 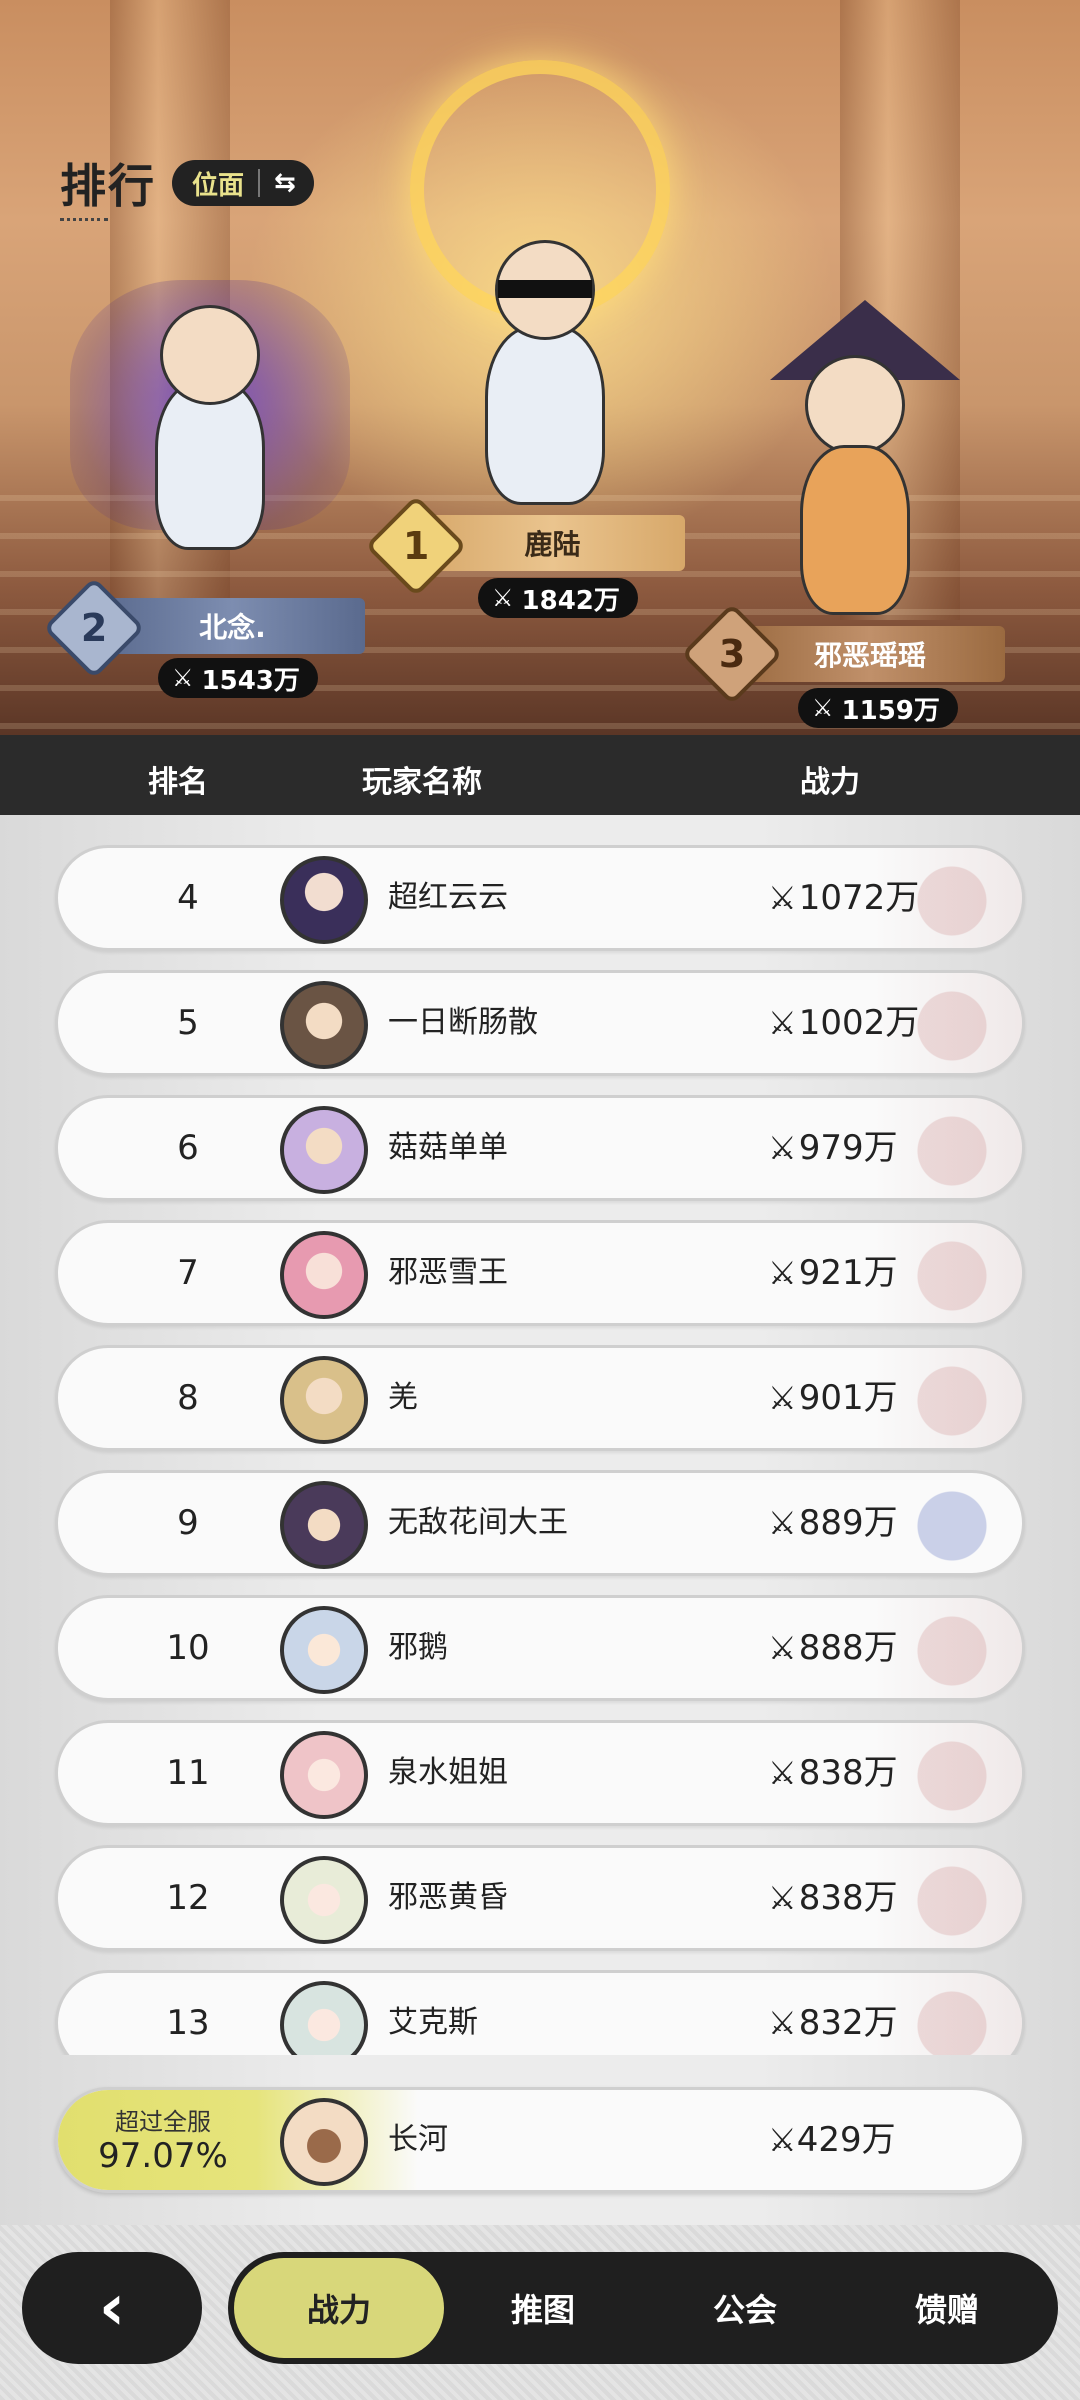 I want to click on row-power-value: 888万, so click(x=848, y=1648).